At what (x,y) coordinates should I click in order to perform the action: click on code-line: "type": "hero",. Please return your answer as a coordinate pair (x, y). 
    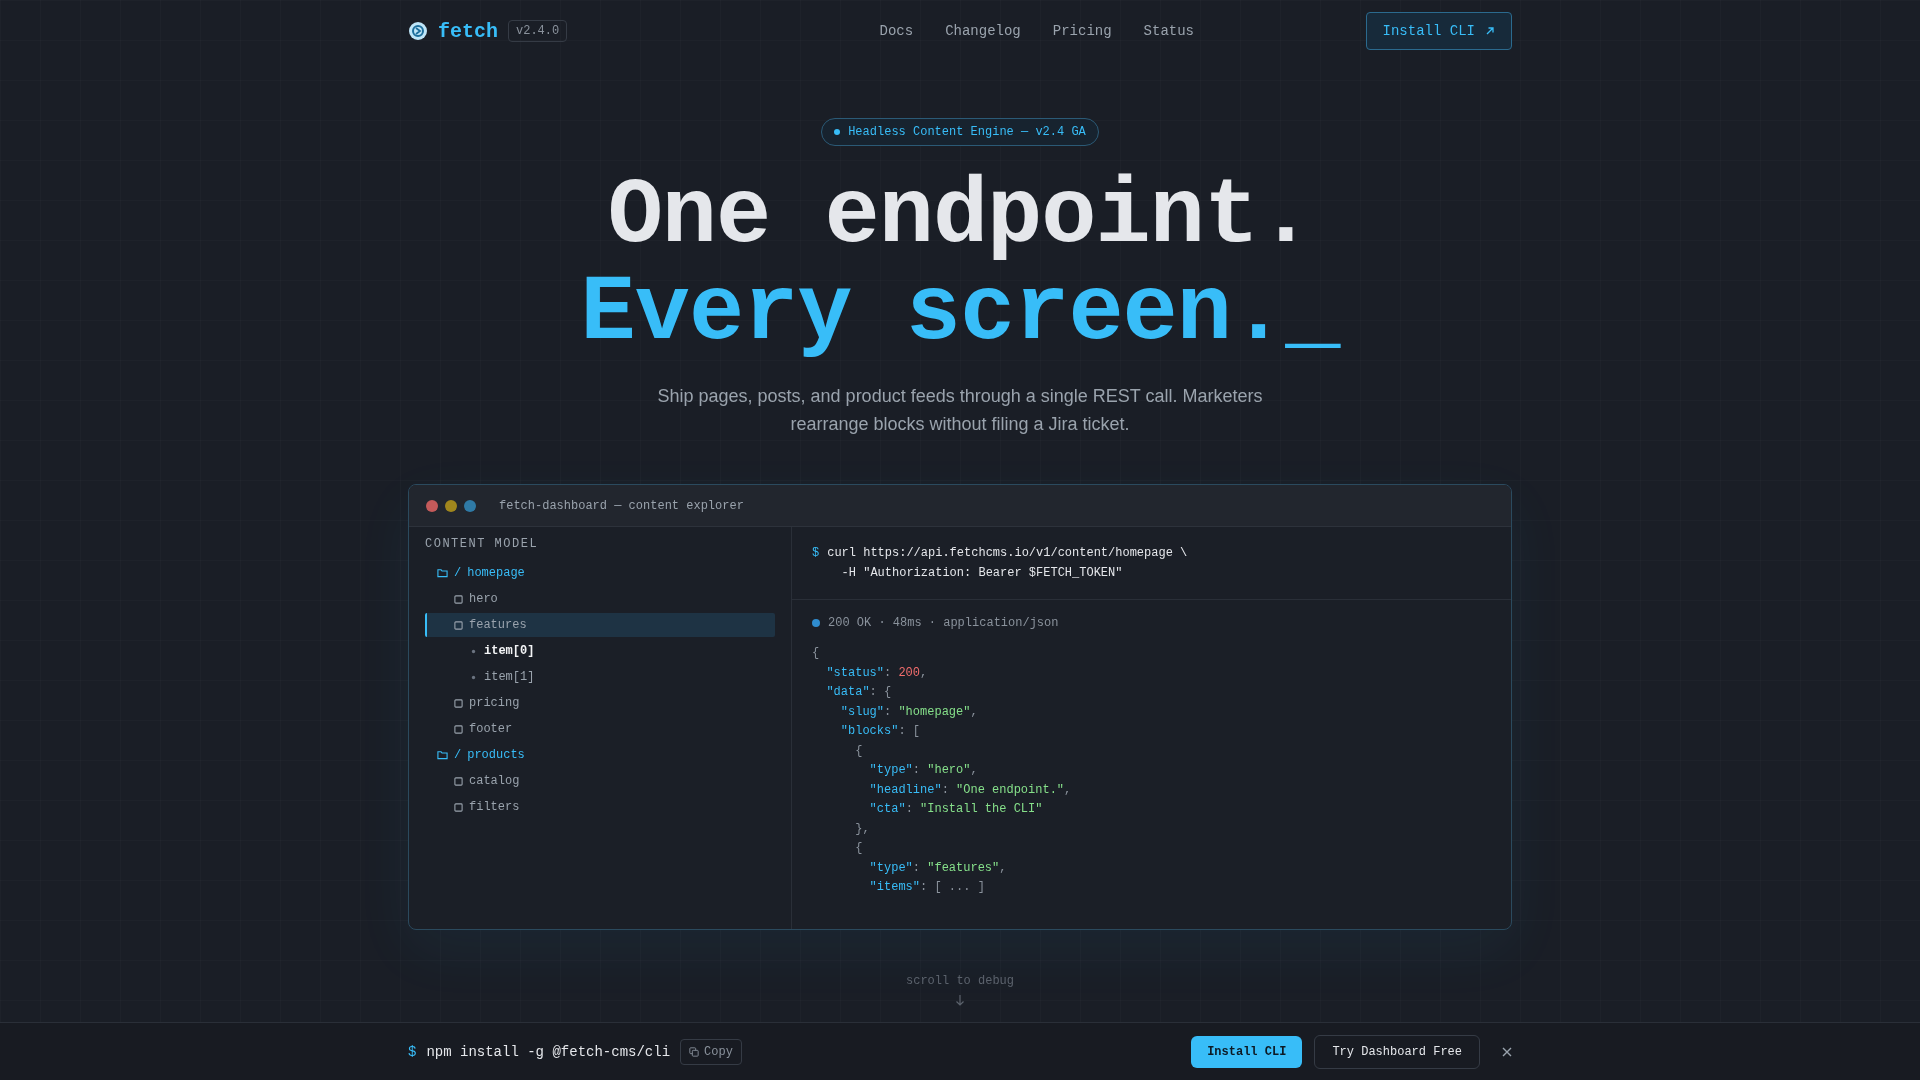
    Looking at the image, I should click on (923, 770).